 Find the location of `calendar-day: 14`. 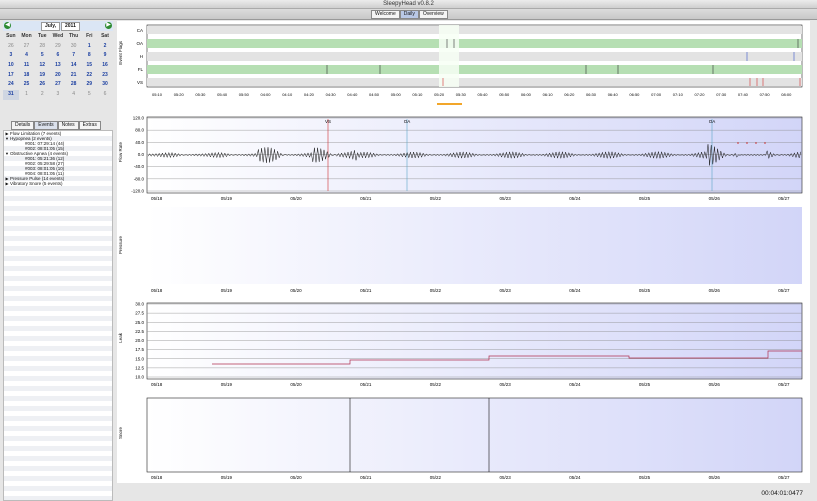

calendar-day: 14 is located at coordinates (74, 66).